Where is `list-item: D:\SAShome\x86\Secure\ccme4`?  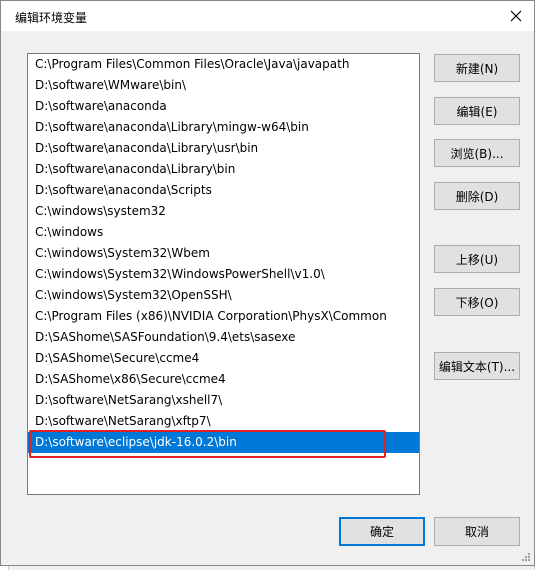
list-item: D:\SAShome\x86\Secure\ccme4 is located at coordinates (223, 379).